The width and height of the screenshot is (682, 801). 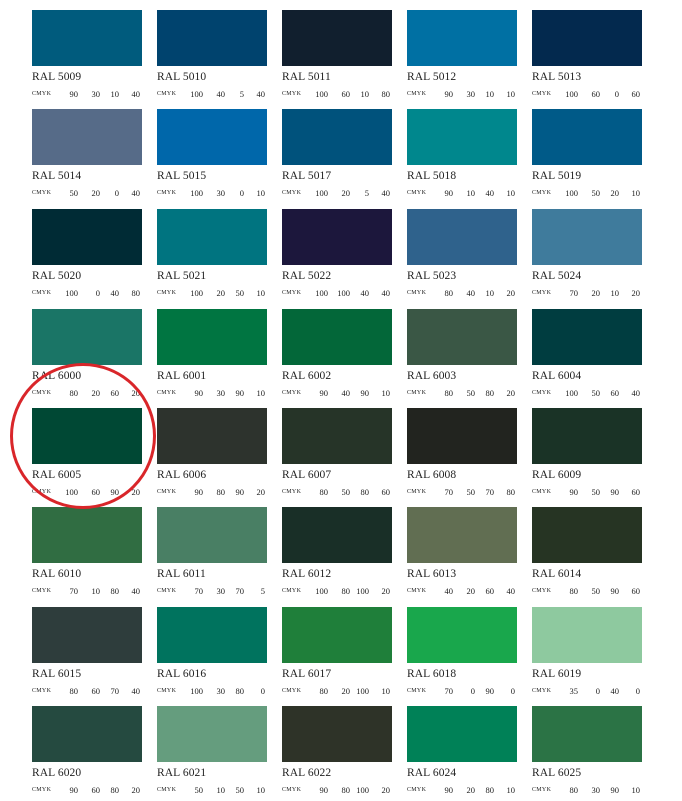 What do you see at coordinates (461, 492) in the screenshot?
I see `cmyk-values: CMYK 70 50 70 80` at bounding box center [461, 492].